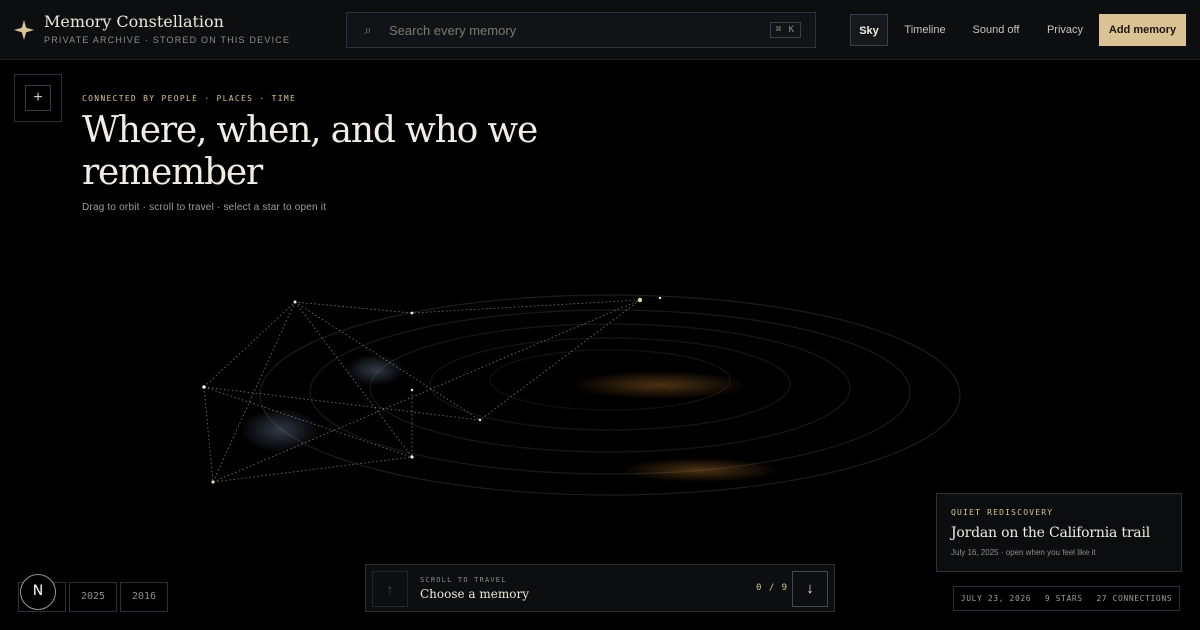 The width and height of the screenshot is (1200, 630). Describe the element at coordinates (1051, 533) in the screenshot. I see `card-title: Jordan on the California trail` at that location.